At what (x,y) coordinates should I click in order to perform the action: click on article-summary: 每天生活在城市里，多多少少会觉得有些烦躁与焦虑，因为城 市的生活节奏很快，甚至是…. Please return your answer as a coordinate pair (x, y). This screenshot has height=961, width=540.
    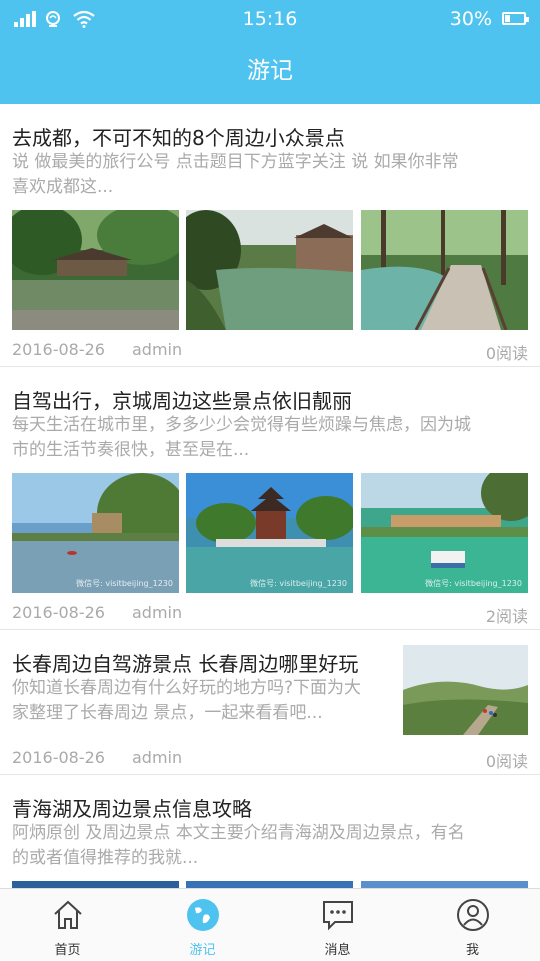
    Looking at the image, I should click on (241, 437).